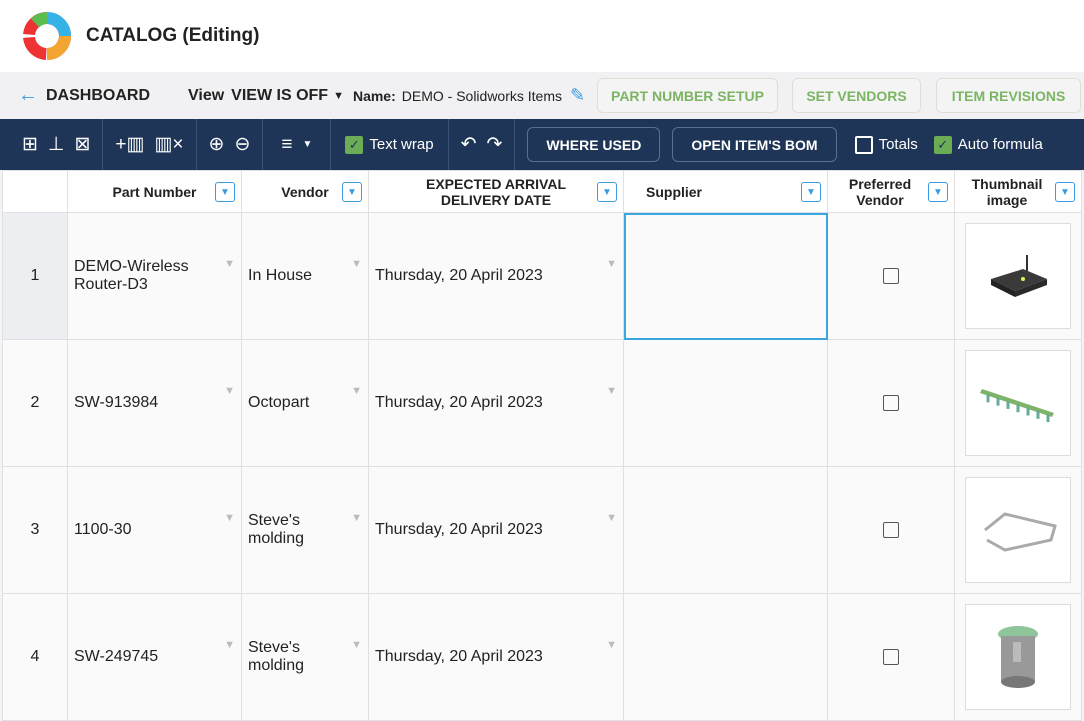  Describe the element at coordinates (542, 36) in the screenshot. I see `title-bar: CATALOG (Editing)` at that location.